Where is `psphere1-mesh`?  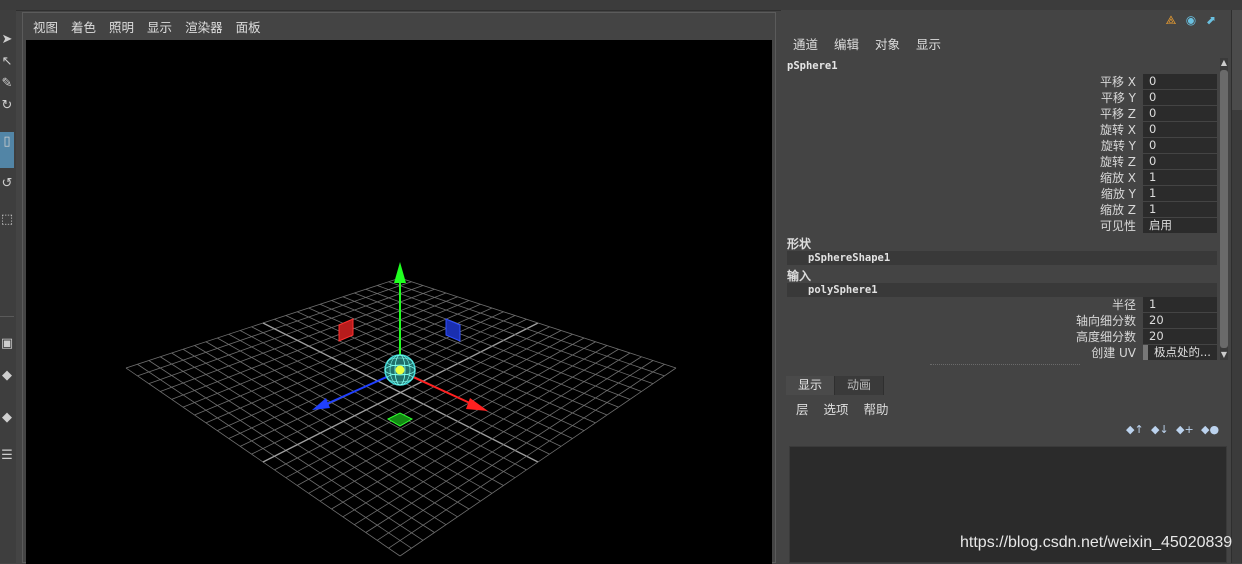 psphere1-mesh is located at coordinates (400, 370).